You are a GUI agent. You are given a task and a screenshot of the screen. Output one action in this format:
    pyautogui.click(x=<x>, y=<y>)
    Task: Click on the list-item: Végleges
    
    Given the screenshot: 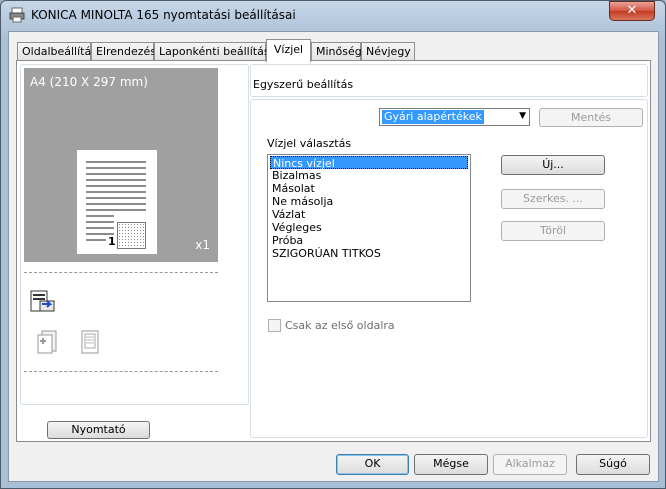 What is the action you would take?
    pyautogui.click(x=369, y=227)
    